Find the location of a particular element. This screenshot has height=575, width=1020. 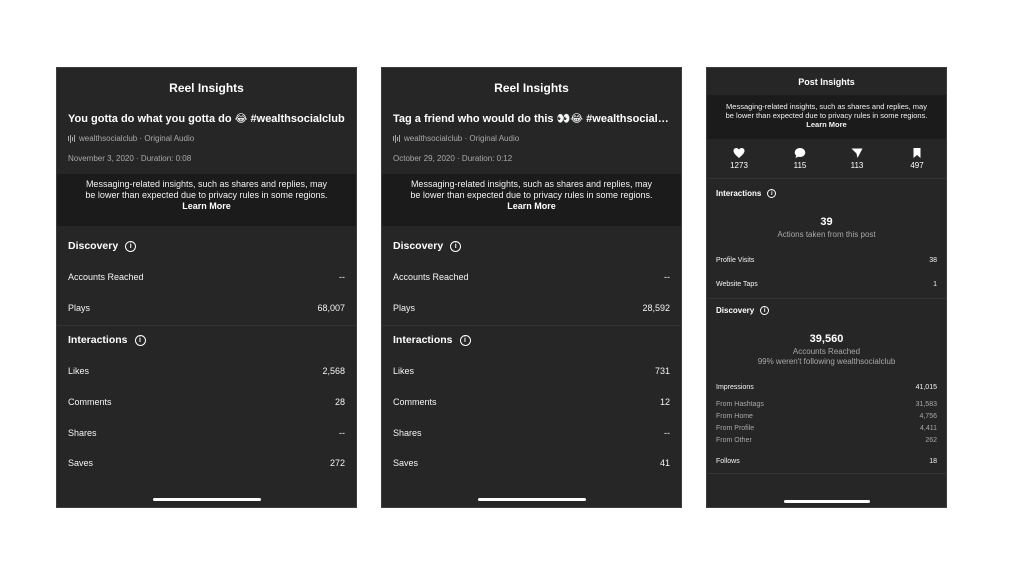

saves-count: 497 is located at coordinates (917, 165).